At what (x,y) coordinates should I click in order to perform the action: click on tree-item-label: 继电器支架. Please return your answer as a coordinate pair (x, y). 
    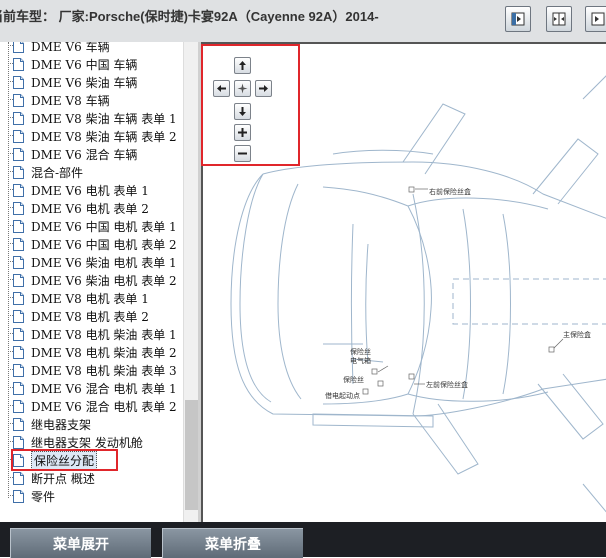
    Looking at the image, I should click on (61, 424).